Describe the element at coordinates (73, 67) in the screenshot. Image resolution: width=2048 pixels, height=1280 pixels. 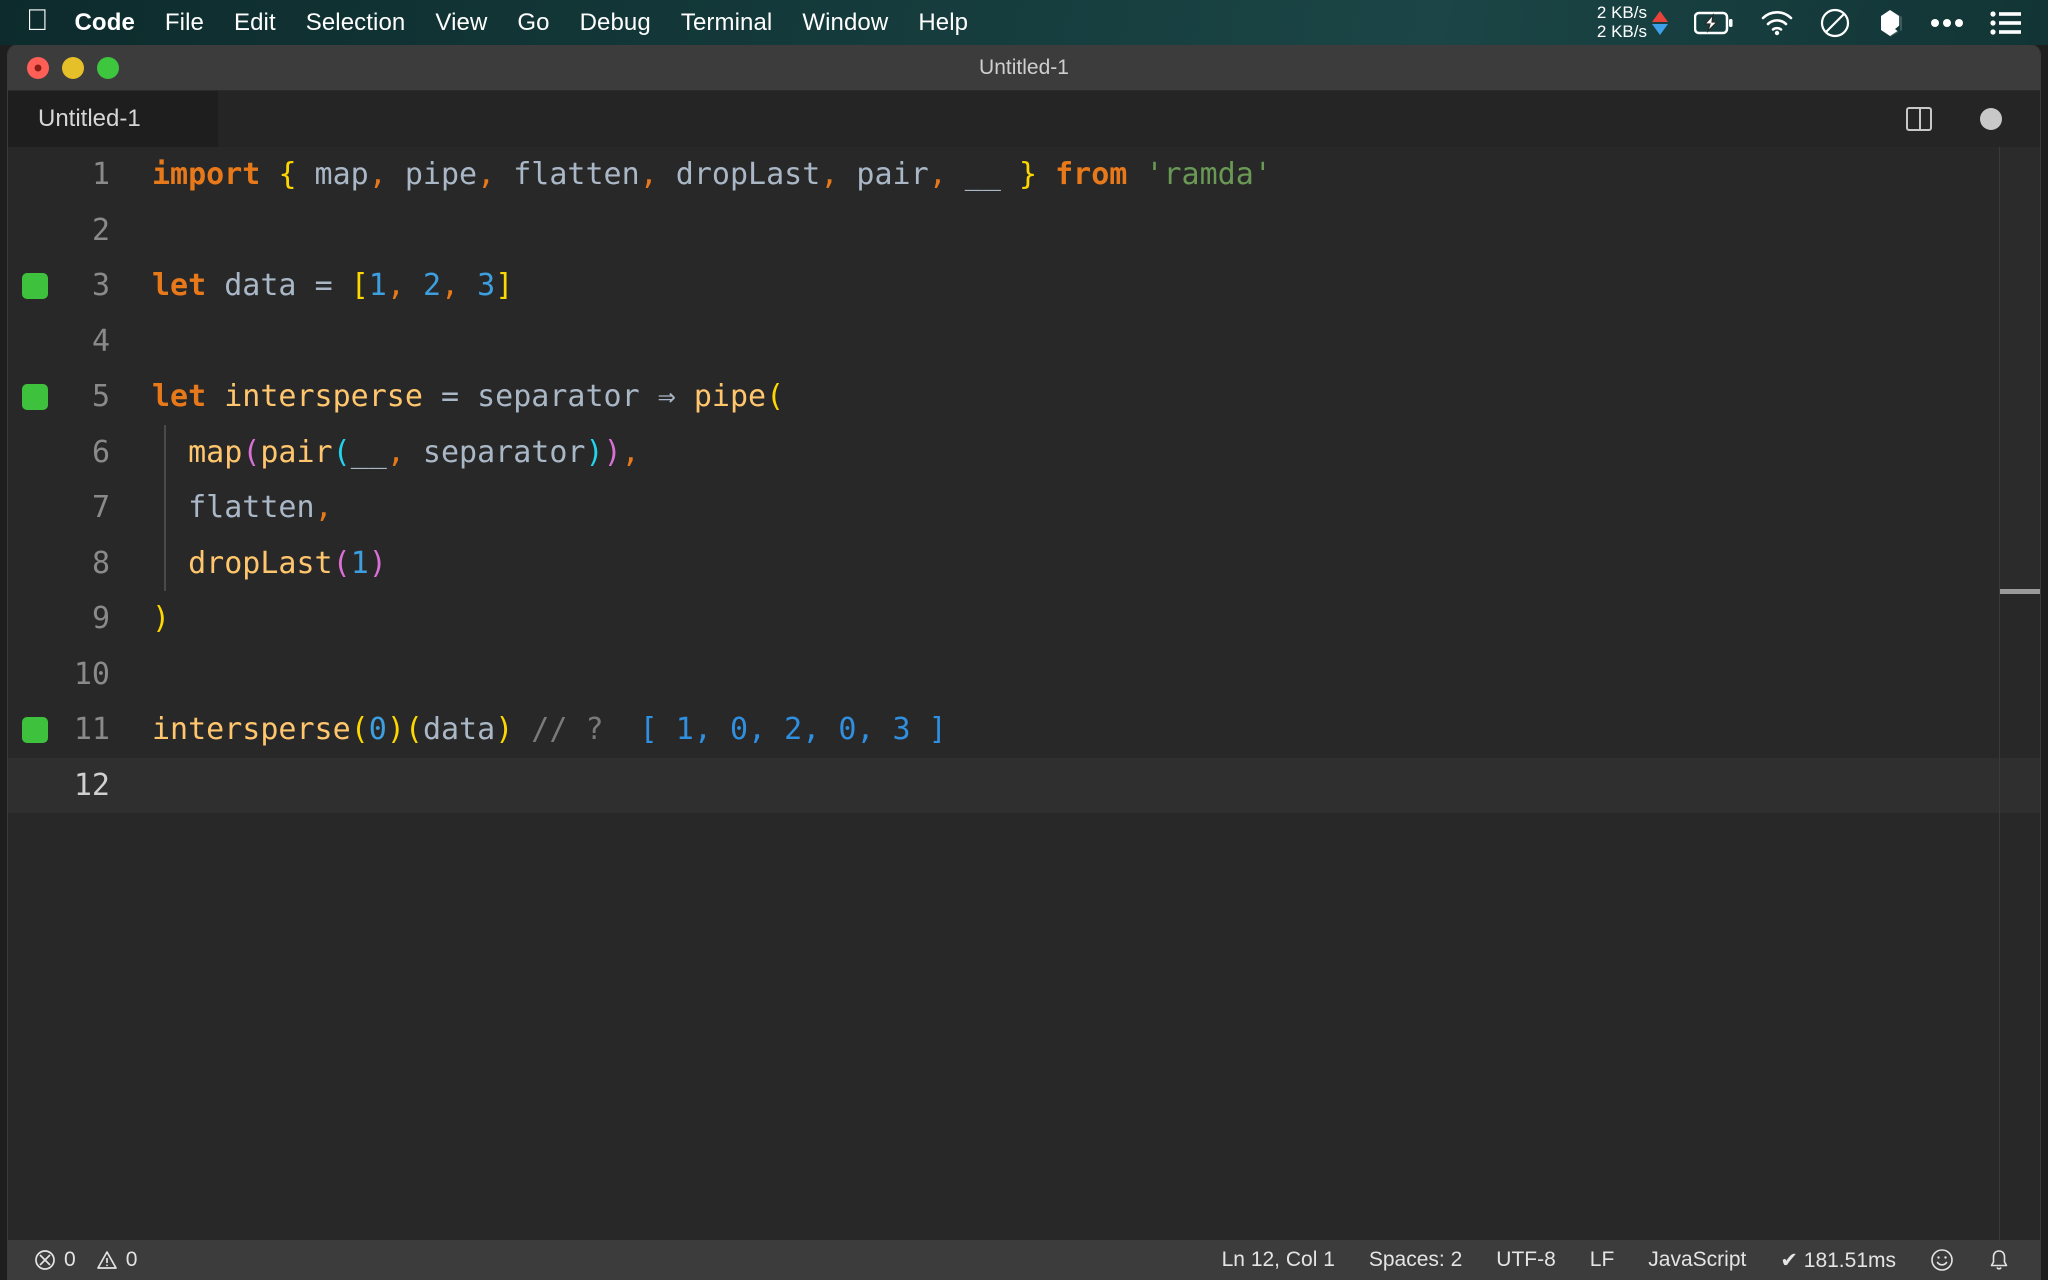
I see `minimize-button` at that location.